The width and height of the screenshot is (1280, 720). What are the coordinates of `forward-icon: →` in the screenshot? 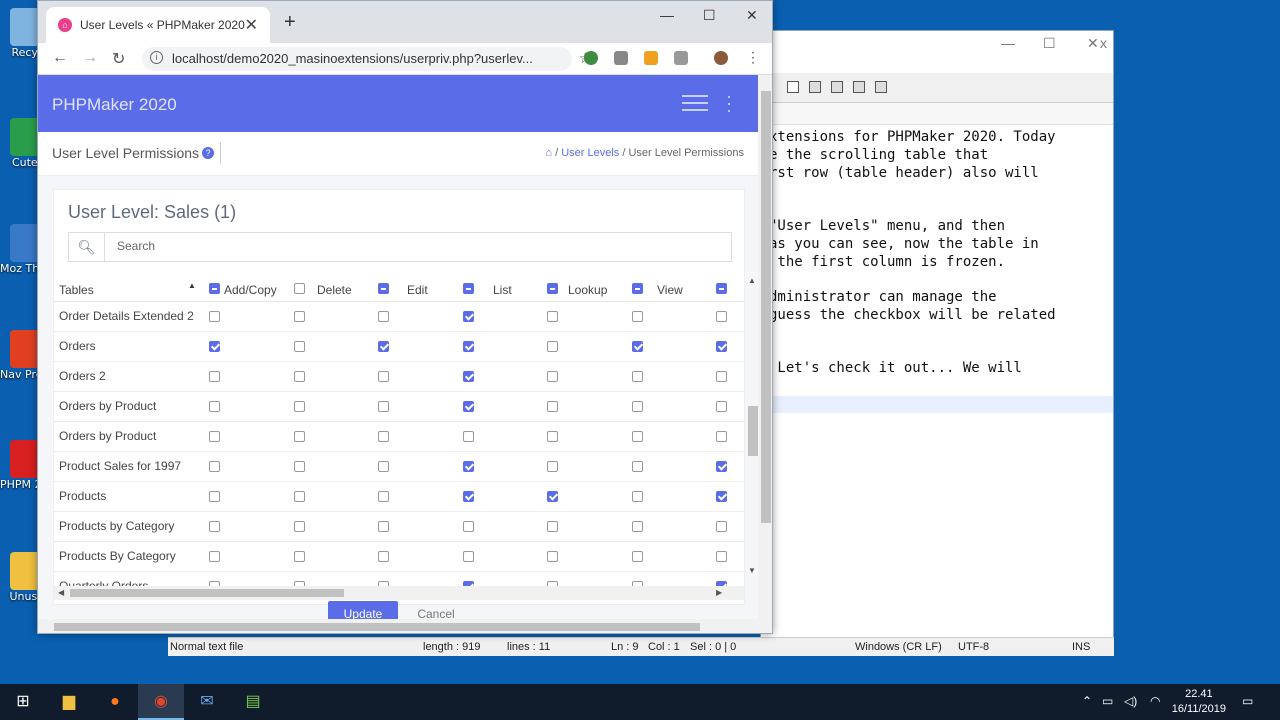 It's located at (90, 58).